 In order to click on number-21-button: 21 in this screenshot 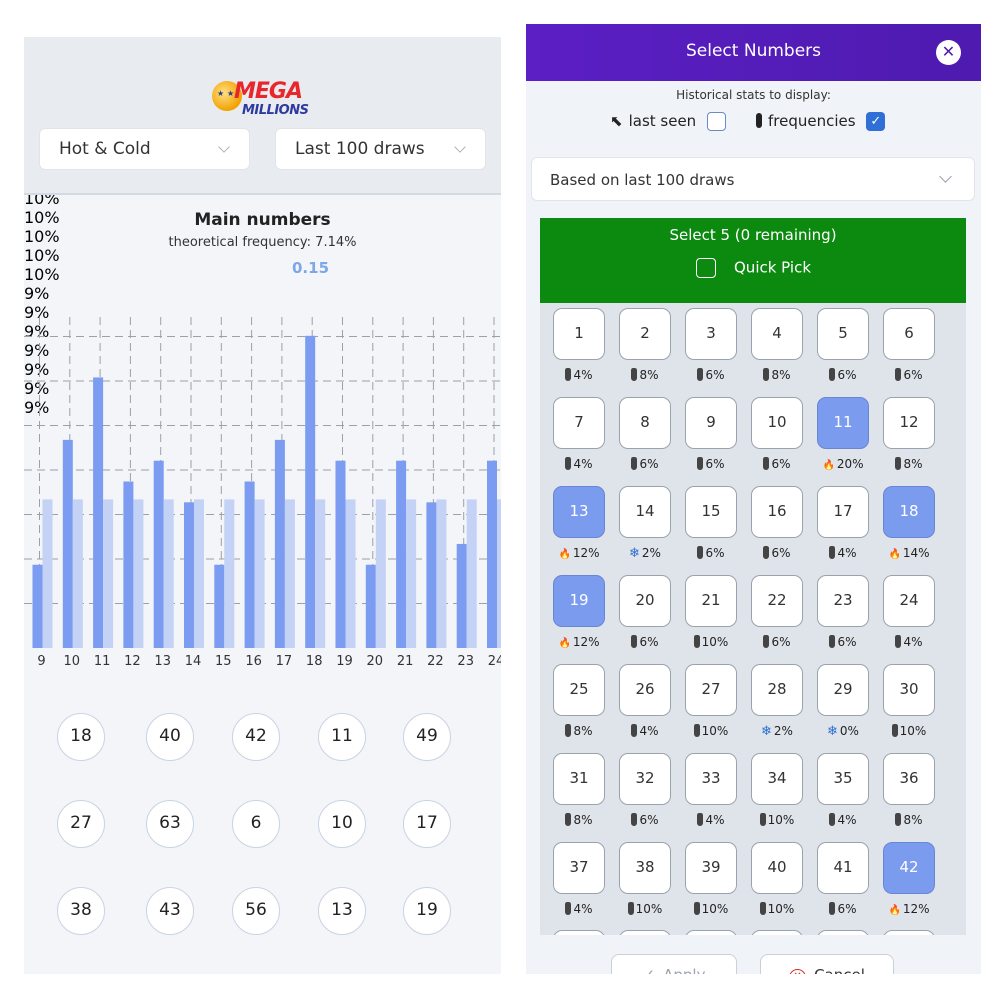, I will do `click(711, 601)`.